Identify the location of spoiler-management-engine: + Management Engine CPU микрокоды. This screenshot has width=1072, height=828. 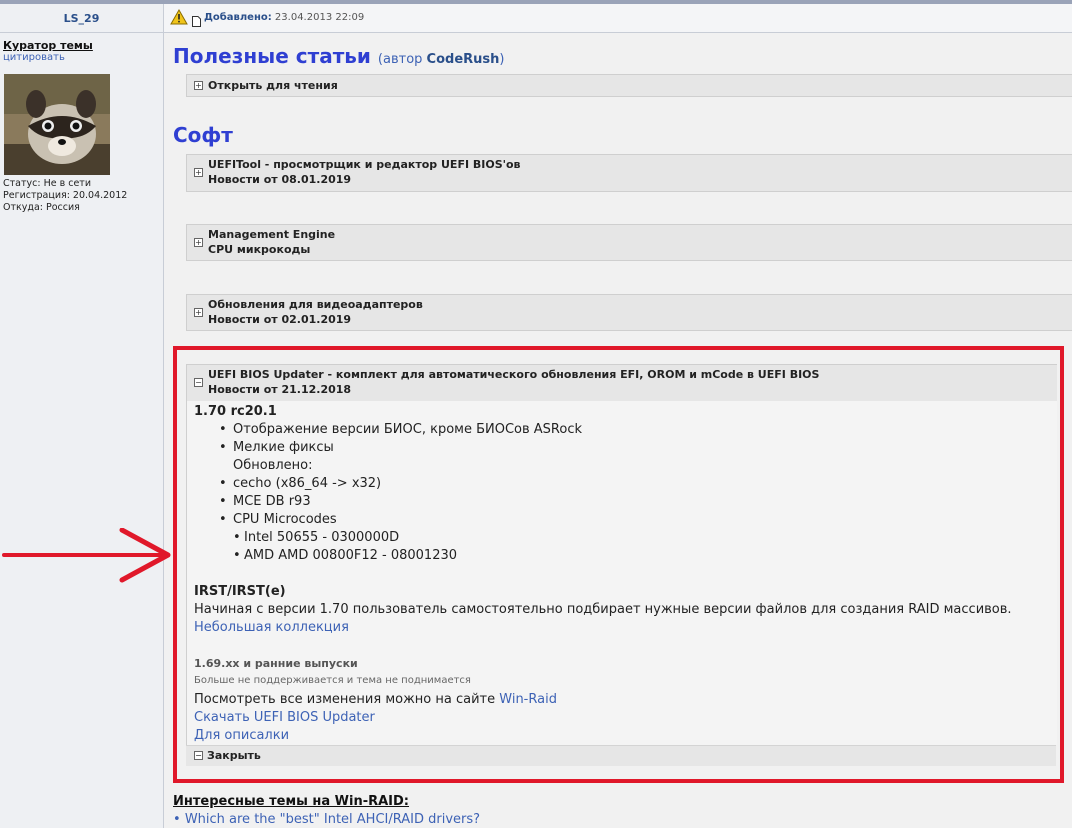
(629, 242).